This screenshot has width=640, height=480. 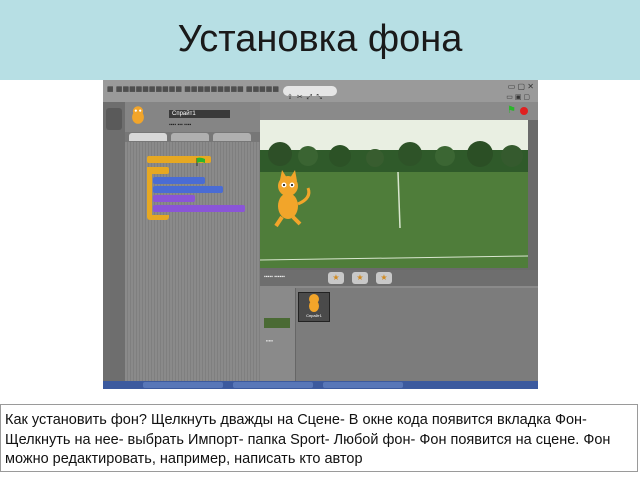 I want to click on stage-background-thumbnail, so click(x=277, y=323).